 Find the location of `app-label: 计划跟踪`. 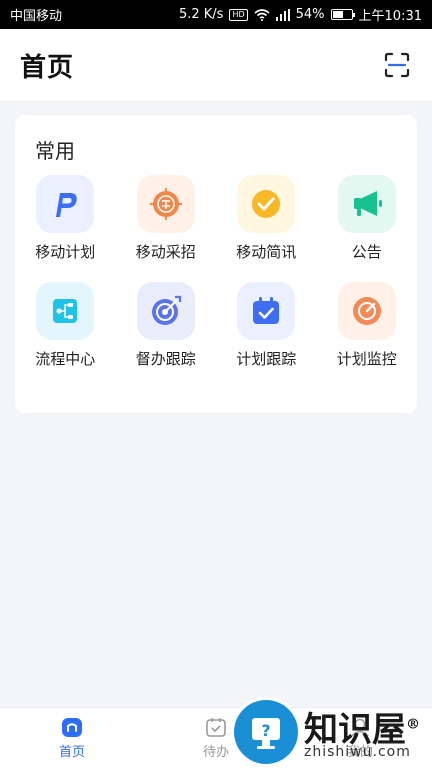

app-label: 计划跟踪 is located at coordinates (266, 359).